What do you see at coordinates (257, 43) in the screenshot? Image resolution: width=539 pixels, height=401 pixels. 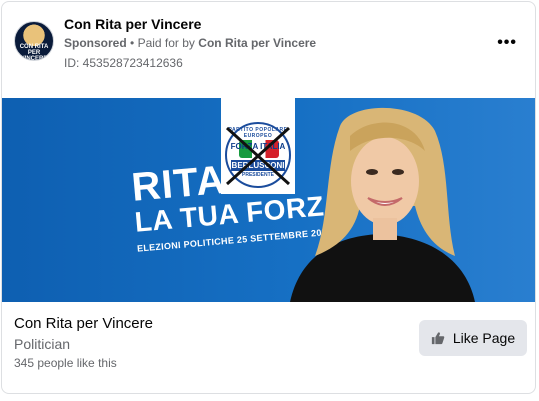 I see `paid-for-by-name: Con Rita per Vincere` at bounding box center [257, 43].